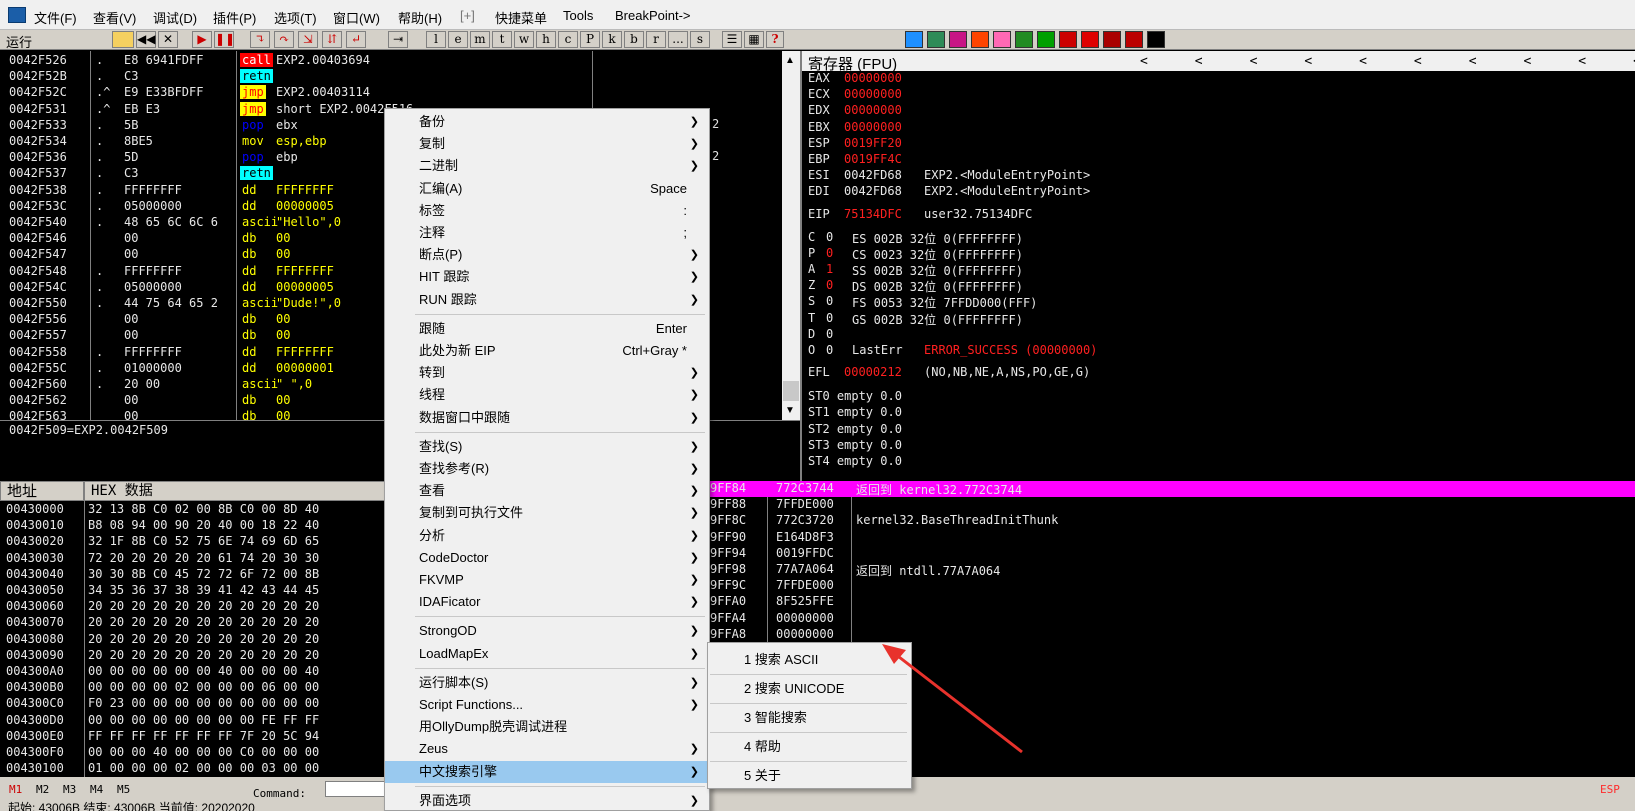 This screenshot has height=811, width=1635. I want to click on dump-row: 00430060 20 20 20 20 20 20 20 20 20 20 20, so click(200, 607).